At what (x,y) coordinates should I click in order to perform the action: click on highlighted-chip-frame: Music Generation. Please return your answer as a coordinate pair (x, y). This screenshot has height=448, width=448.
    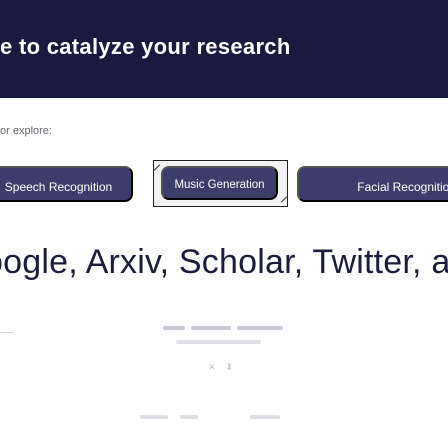
    Looking at the image, I should click on (220, 183).